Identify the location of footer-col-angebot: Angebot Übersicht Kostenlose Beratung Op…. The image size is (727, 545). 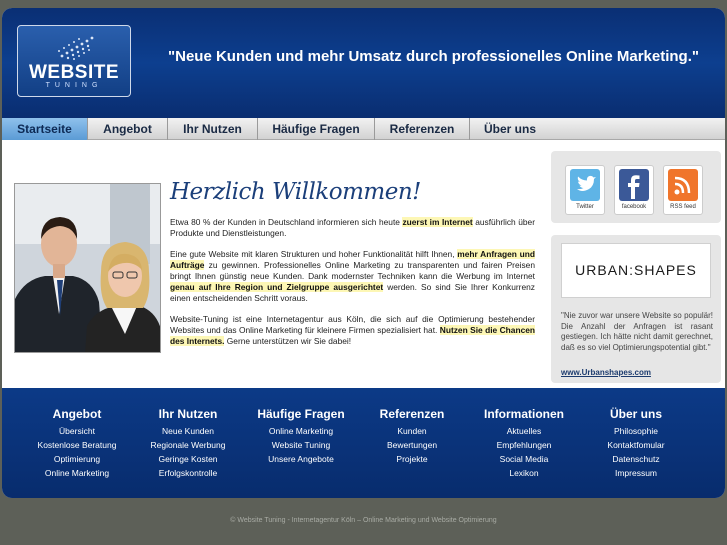
(77, 443).